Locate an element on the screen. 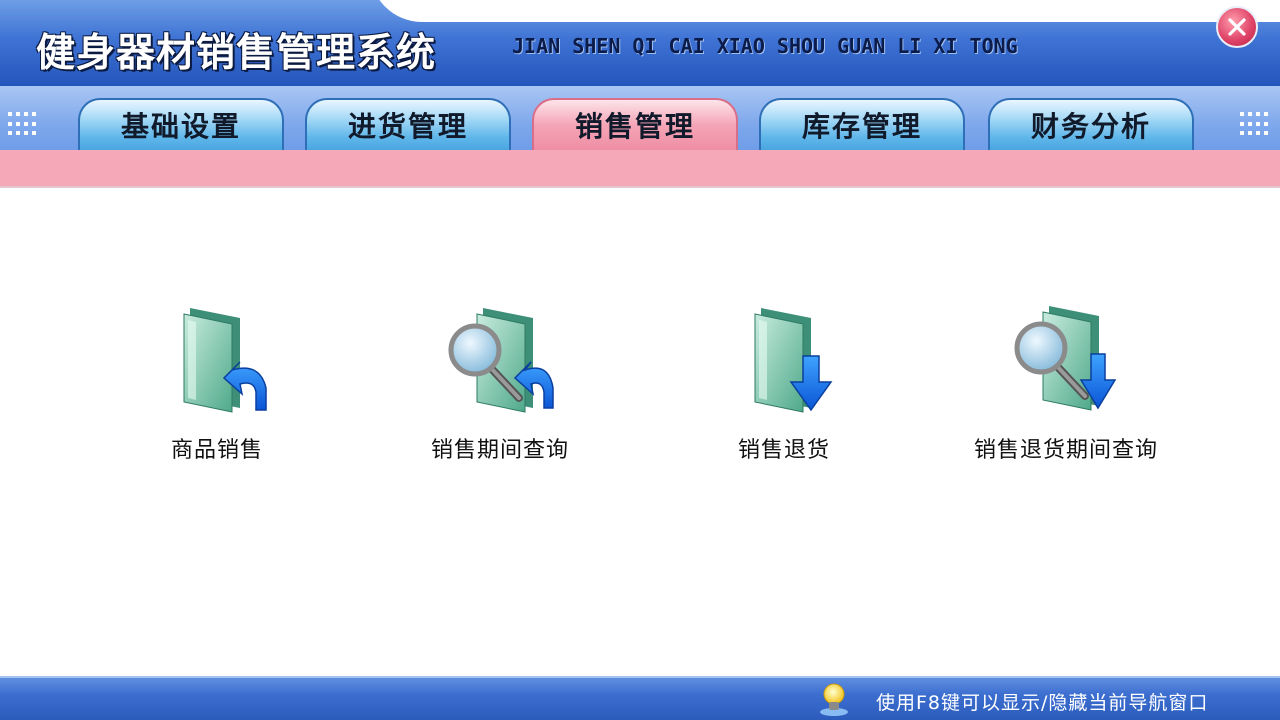  tab-inventory-management: 库存管理 is located at coordinates (862, 124).